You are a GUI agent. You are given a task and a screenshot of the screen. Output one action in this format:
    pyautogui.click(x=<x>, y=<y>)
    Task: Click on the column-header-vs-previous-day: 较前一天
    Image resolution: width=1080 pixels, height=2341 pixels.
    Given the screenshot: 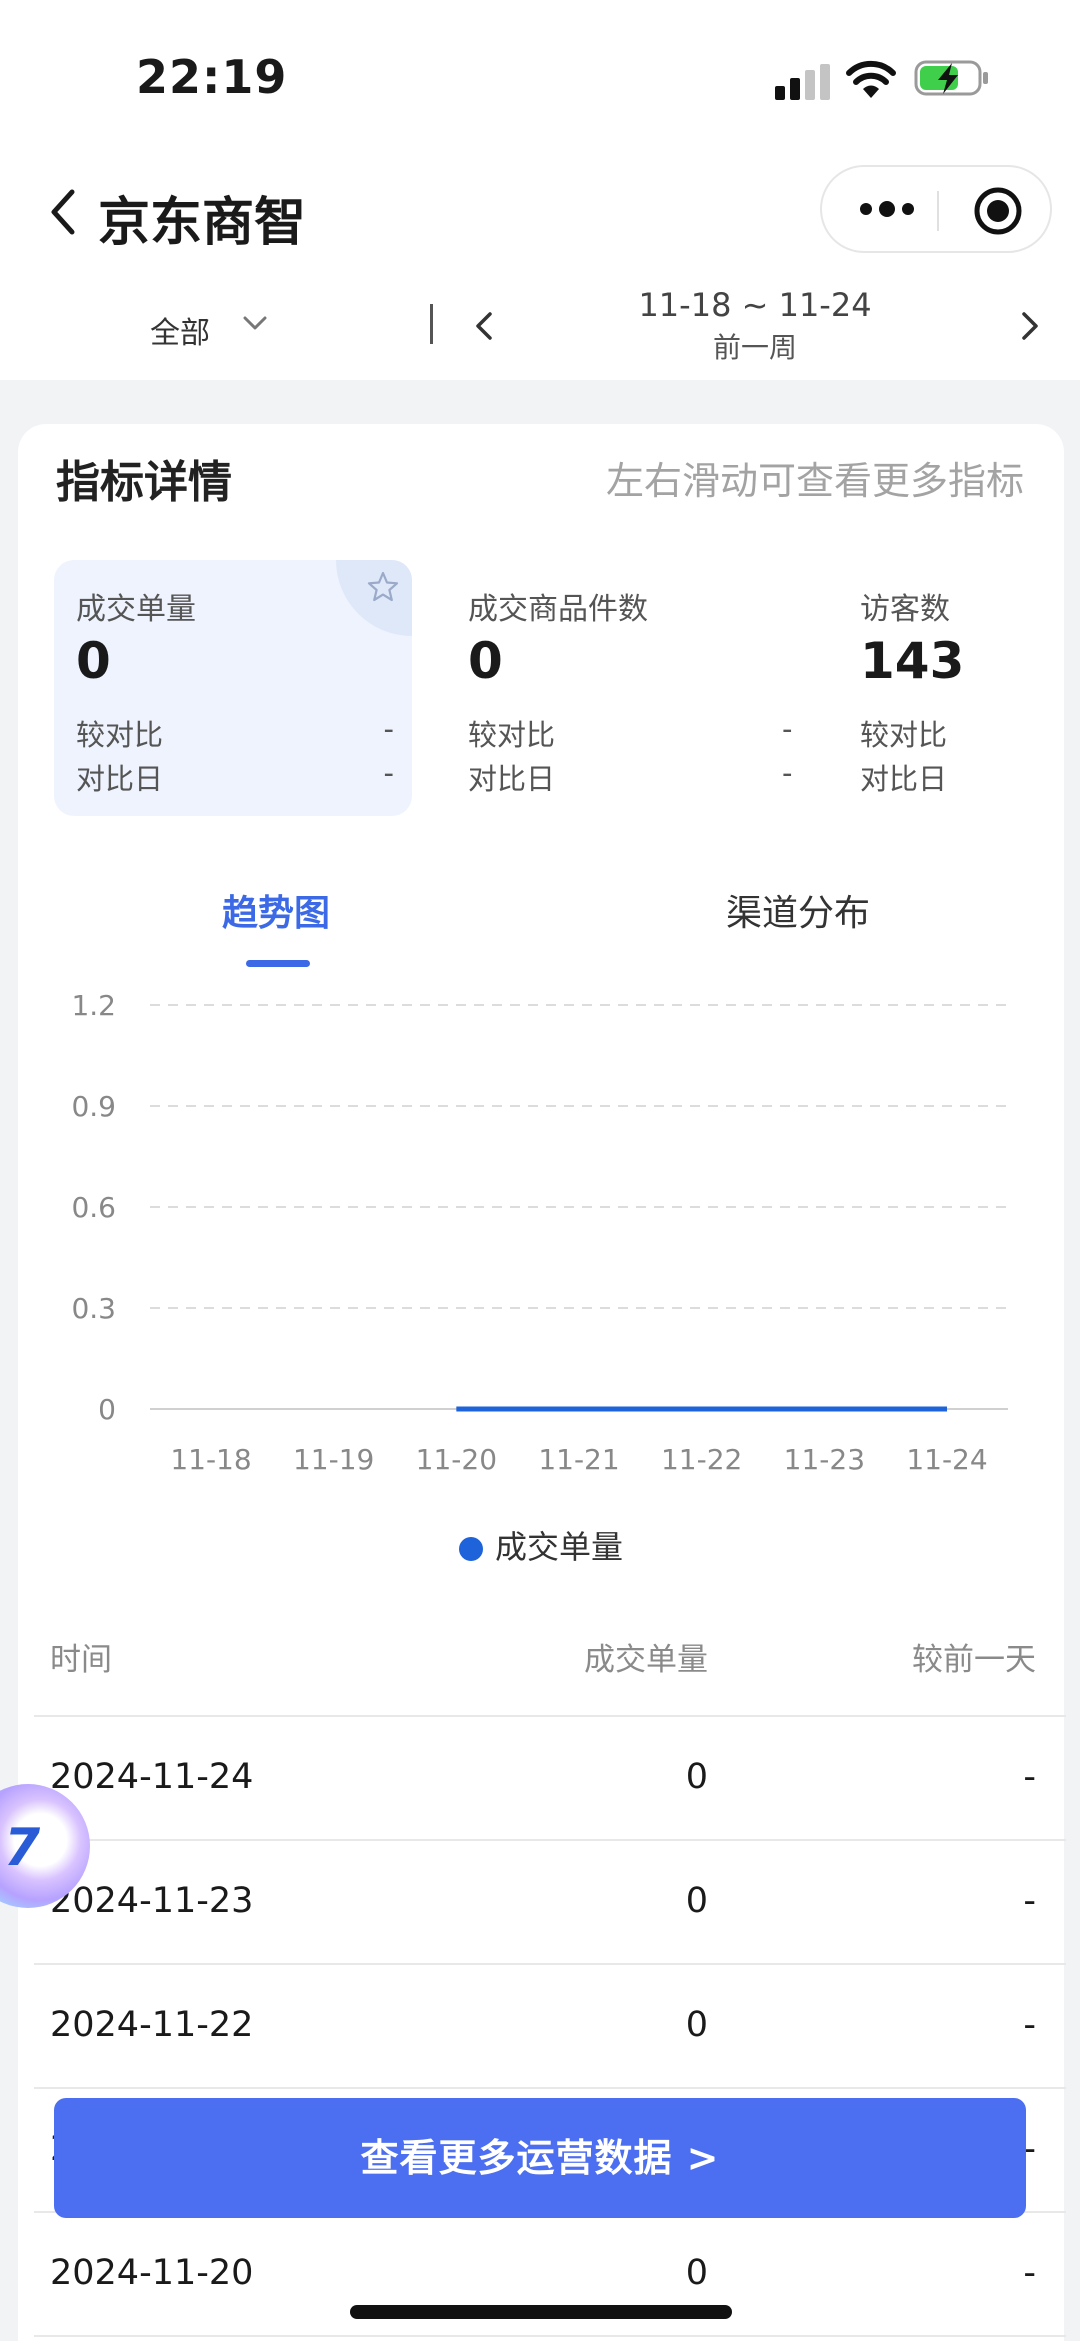 What is the action you would take?
    pyautogui.click(x=974, y=1660)
    